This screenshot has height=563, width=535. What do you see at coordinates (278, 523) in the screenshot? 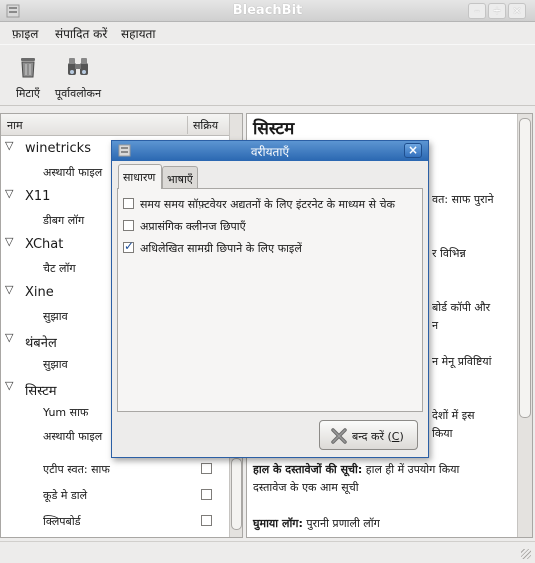
I see `rotated-logs-title: घुमाया लॉग:` at bounding box center [278, 523].